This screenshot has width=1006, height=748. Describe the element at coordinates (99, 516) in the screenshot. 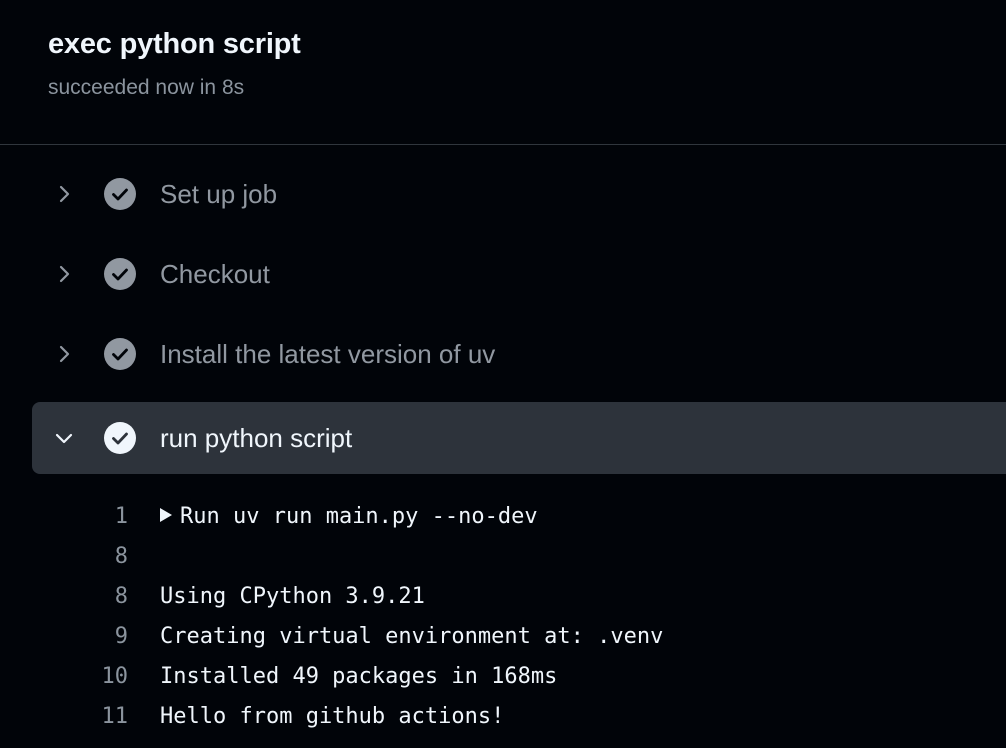

I see `line-number: 1` at that location.